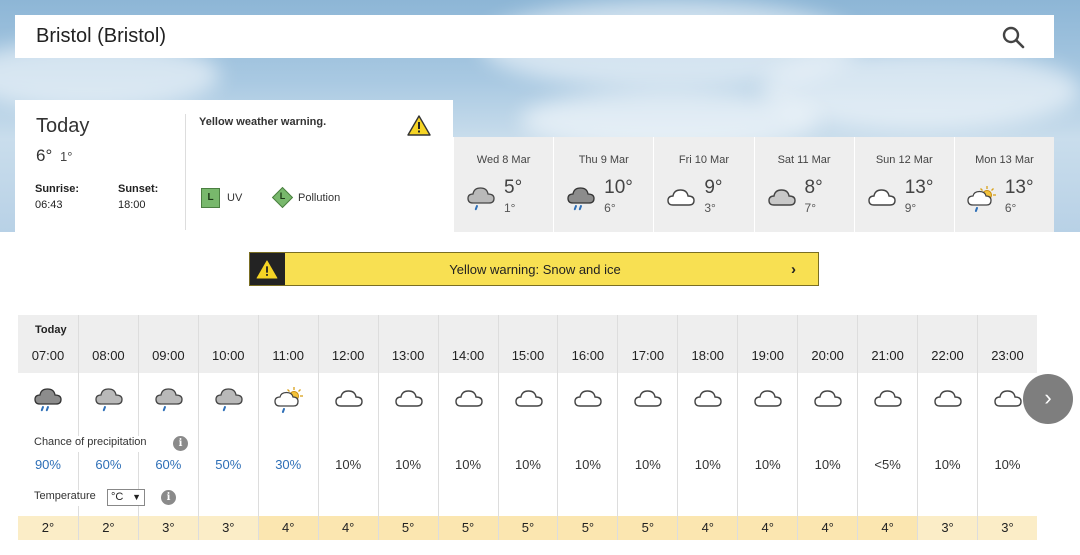 The width and height of the screenshot is (1080, 555). I want to click on temperature-unit-value: °C, so click(117, 497).